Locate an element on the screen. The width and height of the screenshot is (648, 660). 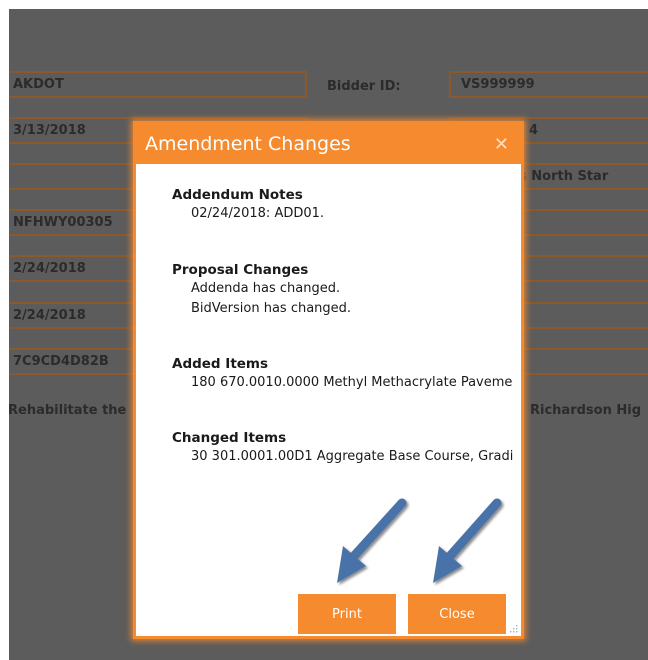
arrow-to-close-icon is located at coordinates (467, 540).